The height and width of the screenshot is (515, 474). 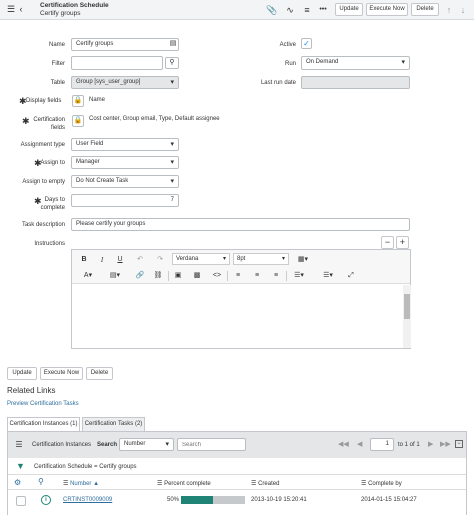 I want to click on collapse-button: −, so click(x=387, y=242).